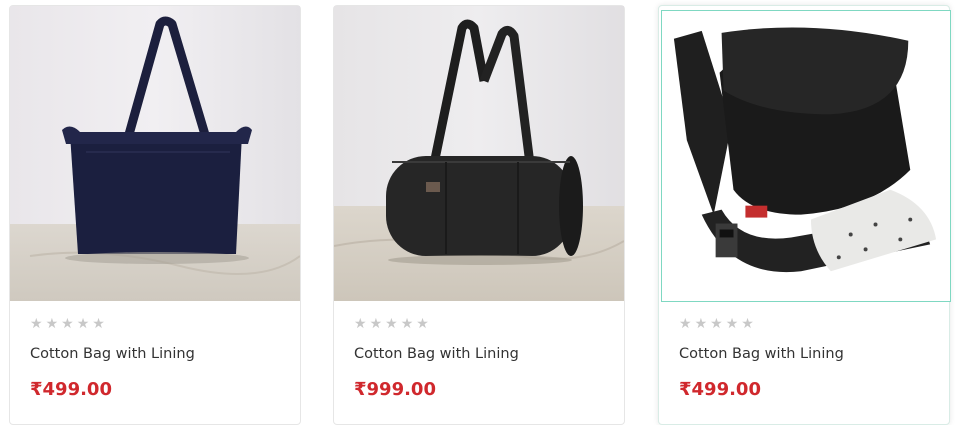 The width and height of the screenshot is (961, 425). I want to click on product-price: ₹999.00, so click(395, 389).